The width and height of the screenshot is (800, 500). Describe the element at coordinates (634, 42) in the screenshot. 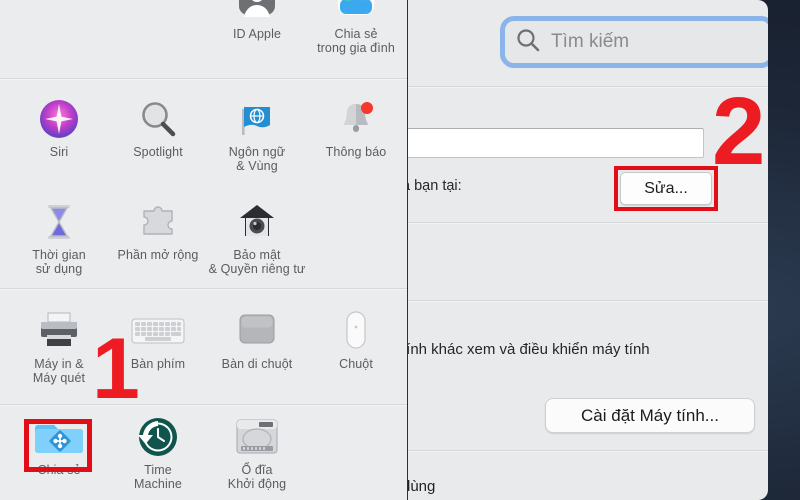

I see `search-field: Tìm kiếm` at that location.